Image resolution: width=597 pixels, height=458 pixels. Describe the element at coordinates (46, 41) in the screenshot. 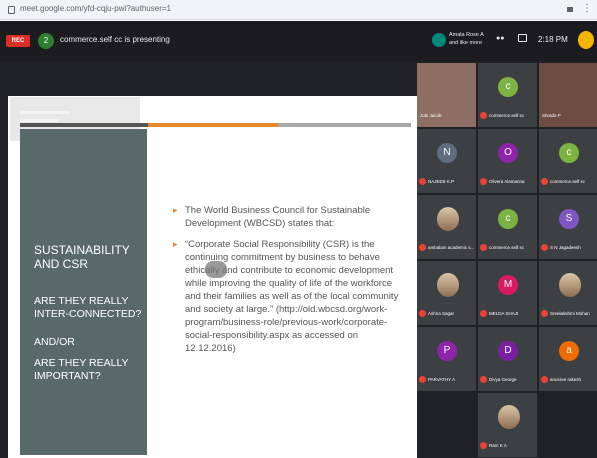

I see `participant-count-badge: 2` at that location.